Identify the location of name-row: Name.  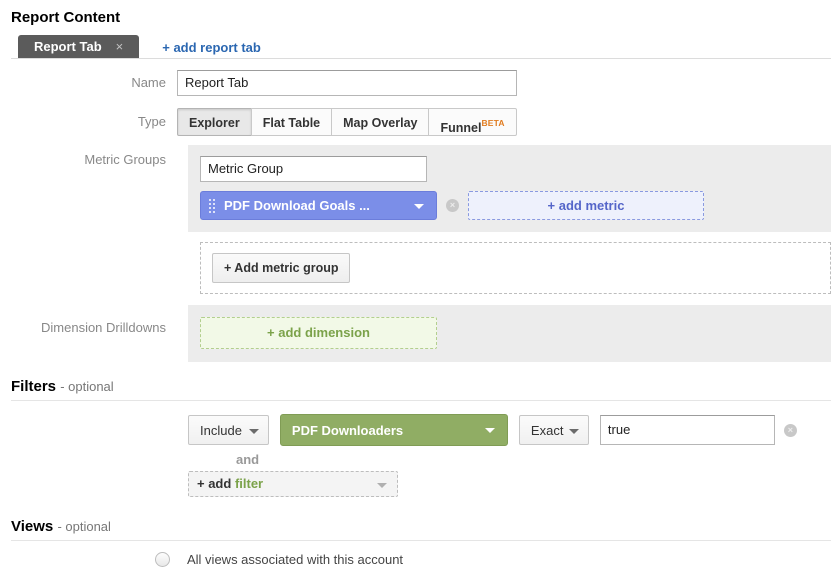
(415, 83).